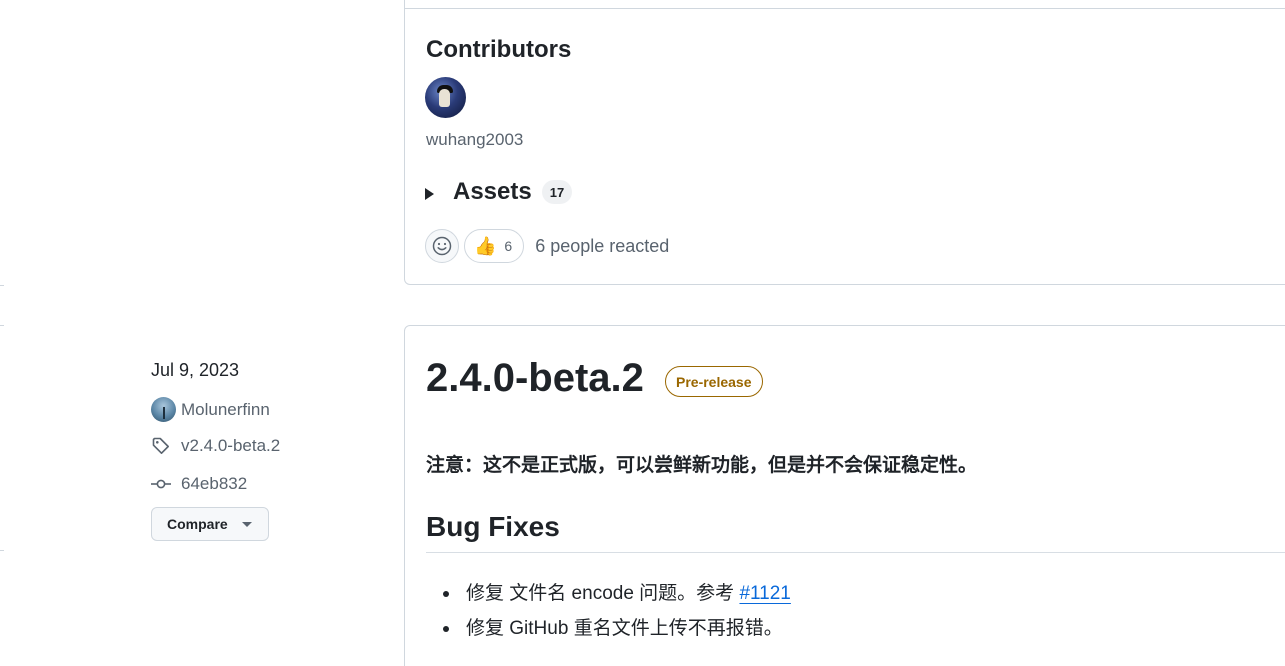 The height and width of the screenshot is (666, 1285). I want to click on add-reaction-button, so click(442, 246).